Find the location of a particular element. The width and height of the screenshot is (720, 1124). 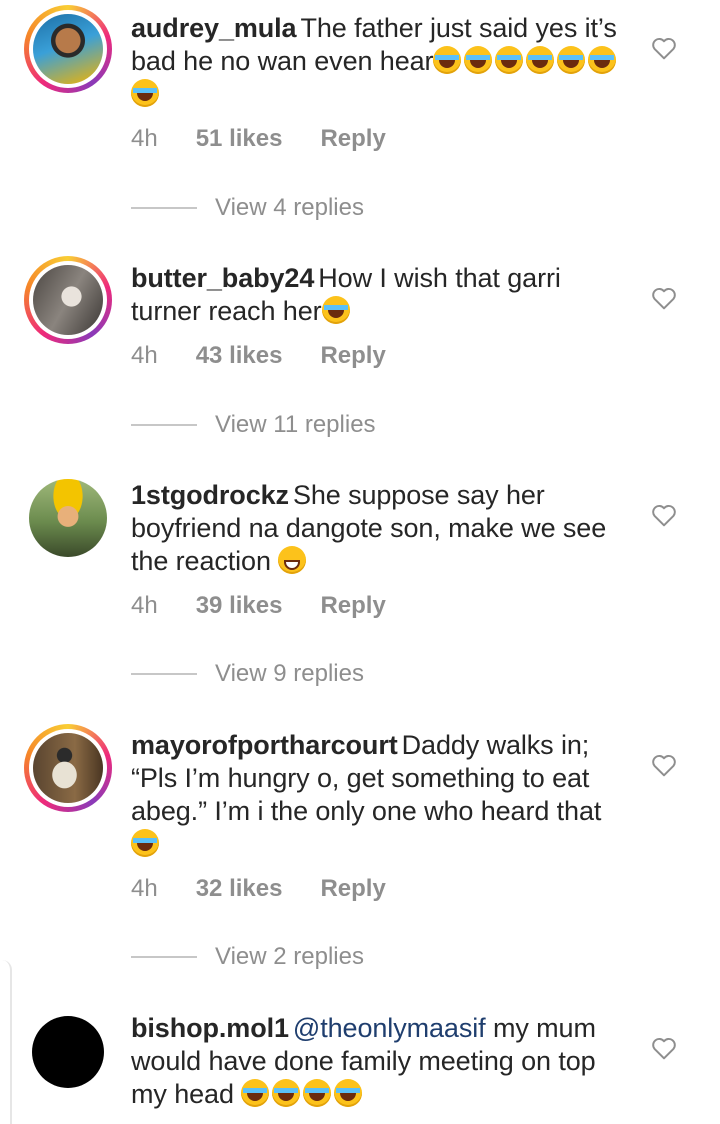

likes-count: 39 likes is located at coordinates (239, 605).